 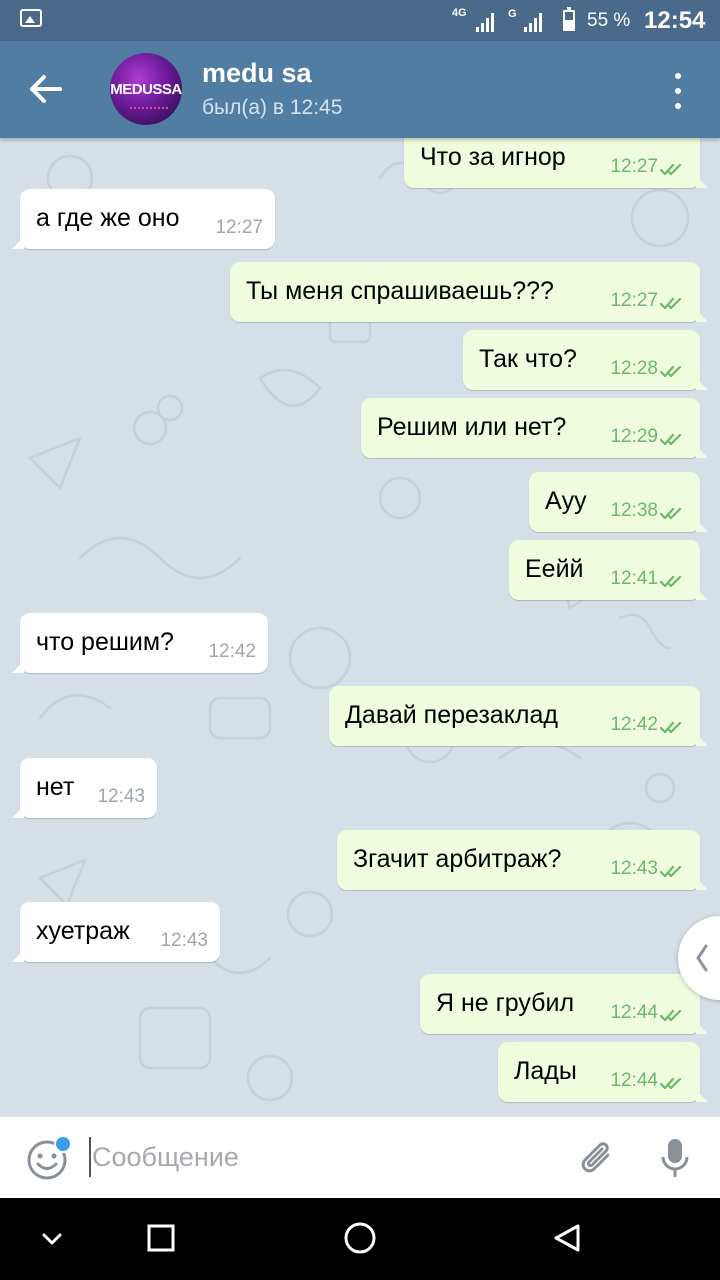 I want to click on message-text: Что за игнор, so click(x=493, y=157).